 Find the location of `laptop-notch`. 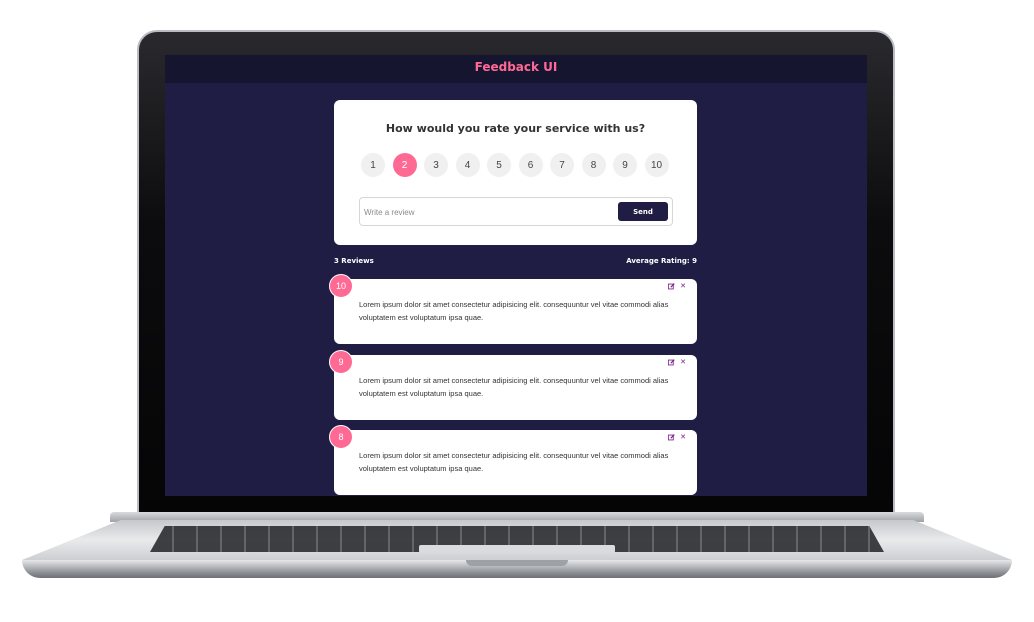

laptop-notch is located at coordinates (517, 563).